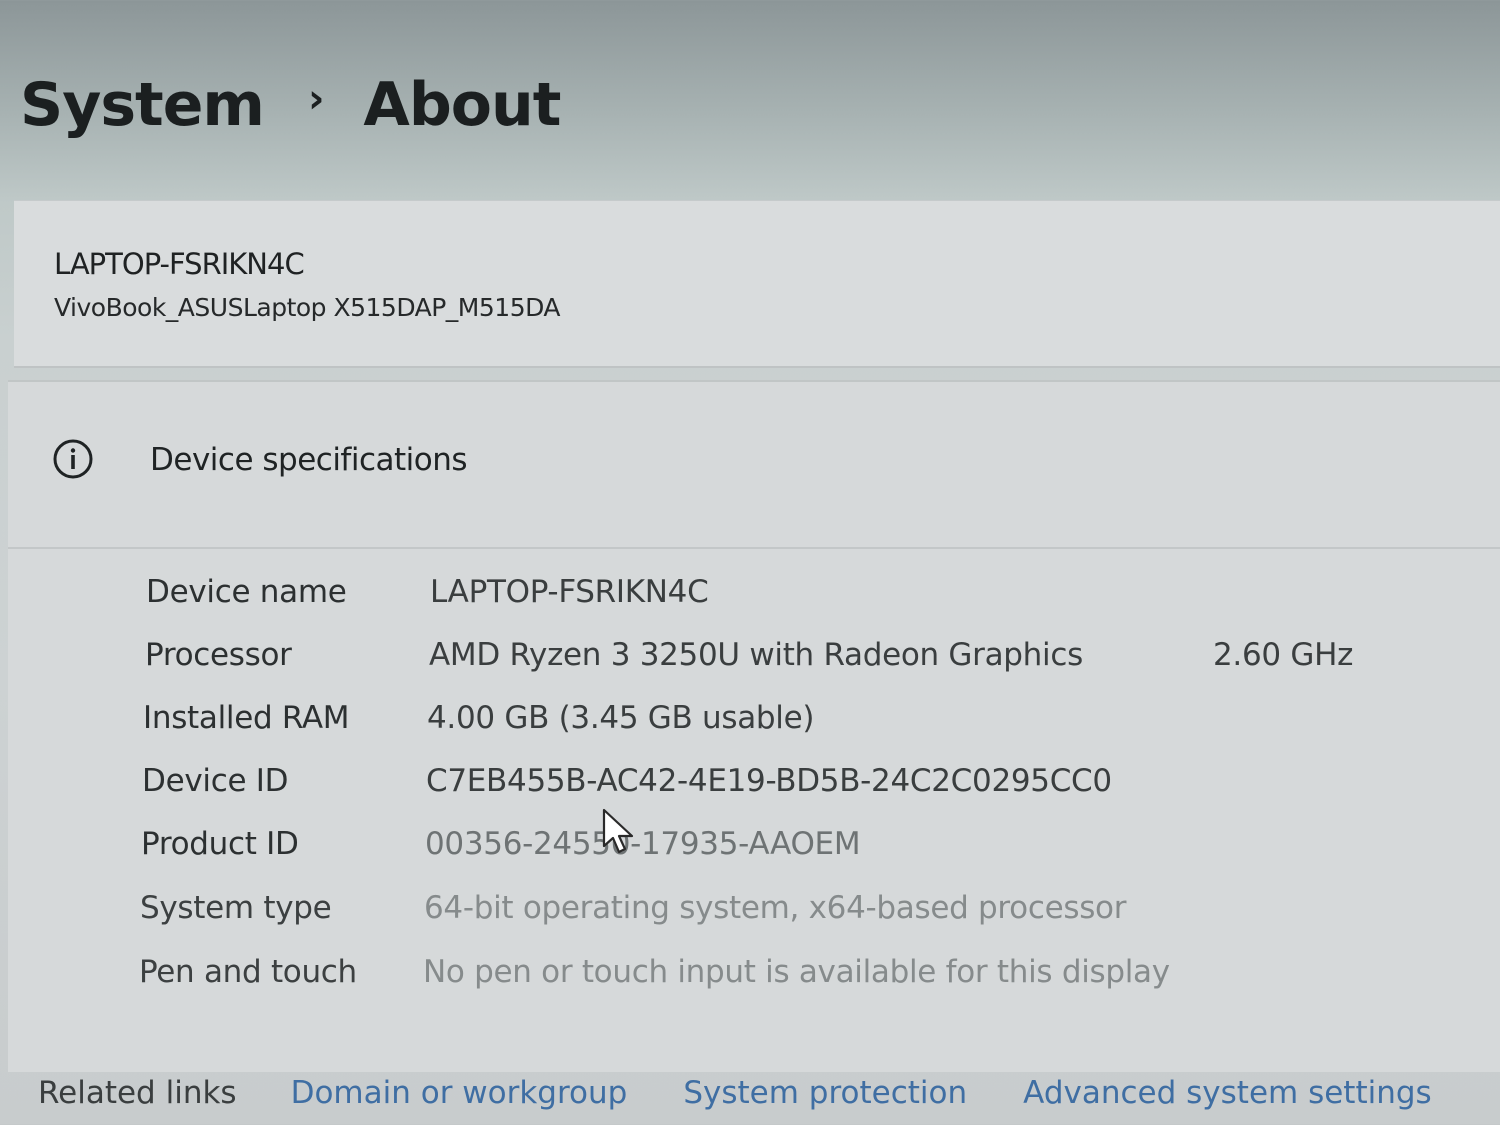  Describe the element at coordinates (569, 592) in the screenshot. I see `spec-value: LAPTOP-FSRIKN4C` at that location.